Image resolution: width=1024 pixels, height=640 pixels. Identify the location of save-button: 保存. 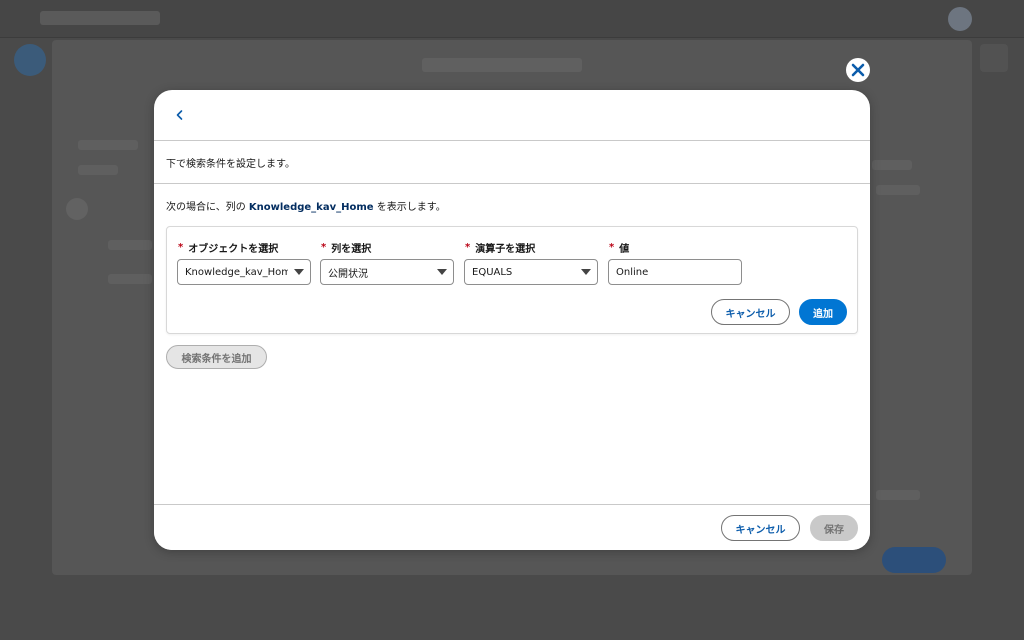
(834, 528).